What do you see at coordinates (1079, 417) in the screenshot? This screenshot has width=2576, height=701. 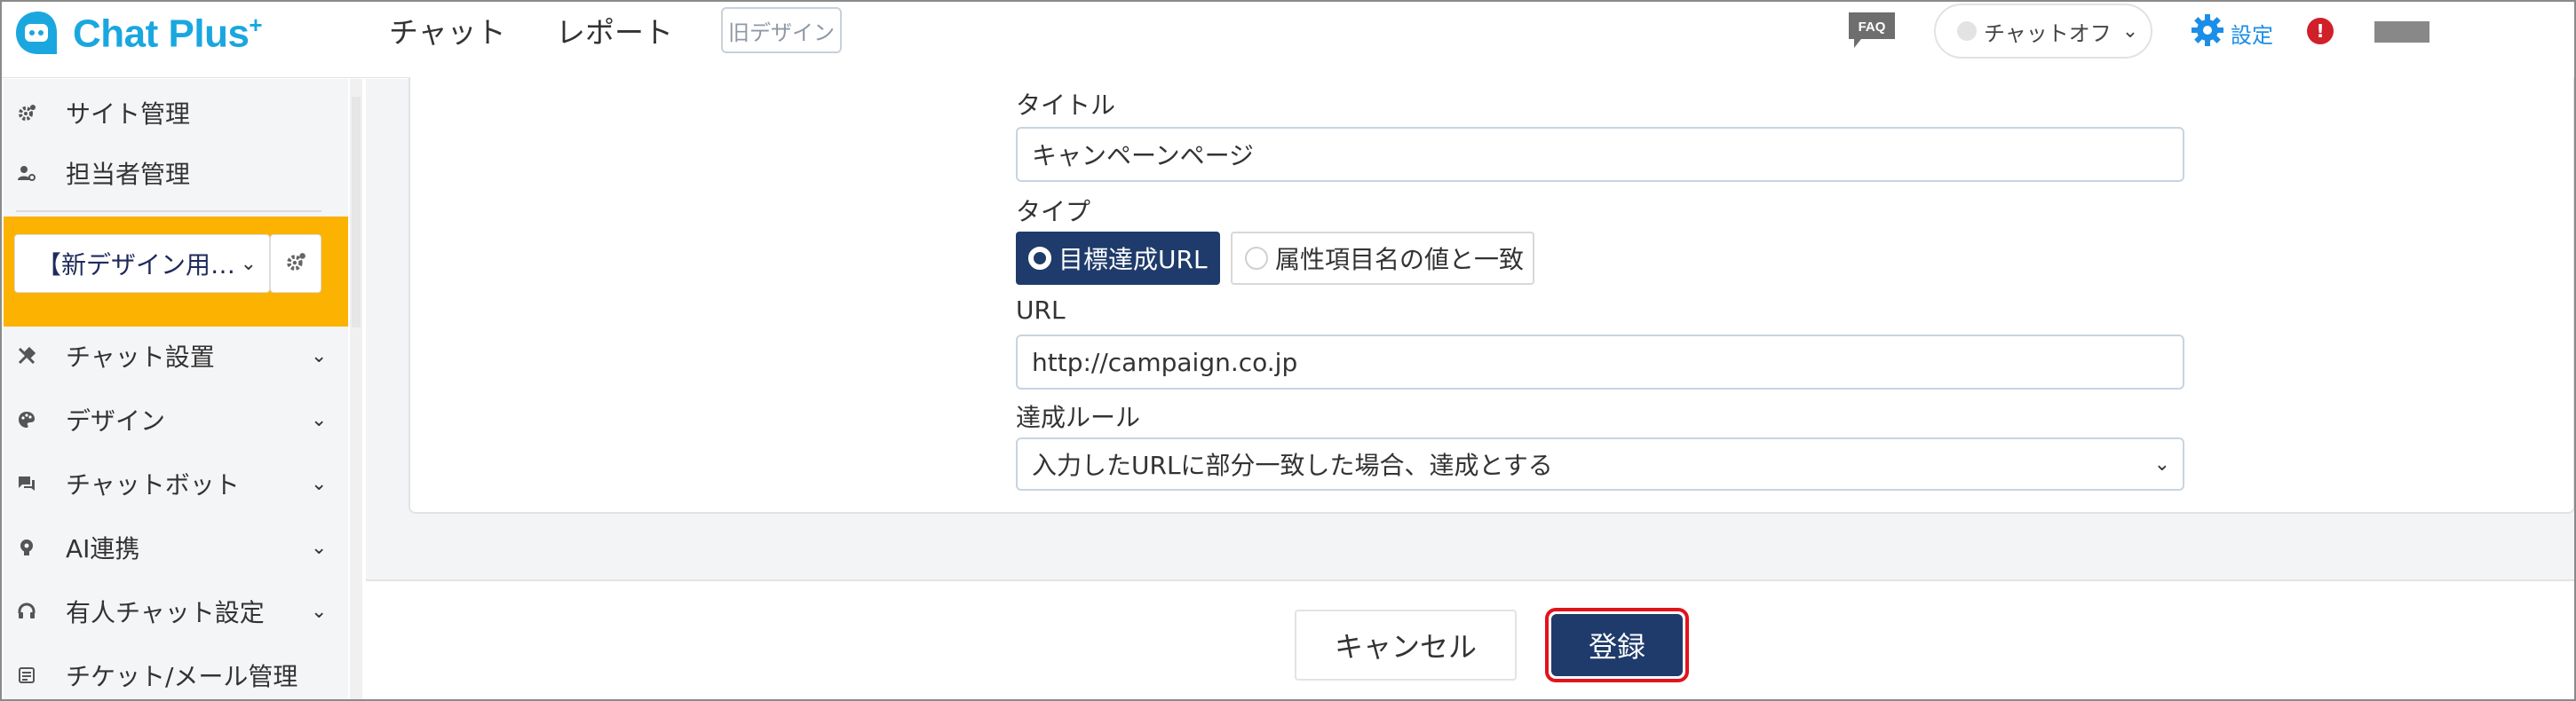 I see `rule-label: 達成ルール` at bounding box center [1079, 417].